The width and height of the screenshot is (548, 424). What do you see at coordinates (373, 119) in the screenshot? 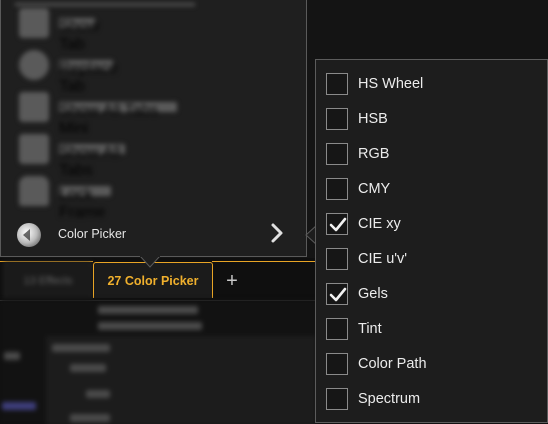
I see `menu-item-label: HSB` at bounding box center [373, 119].